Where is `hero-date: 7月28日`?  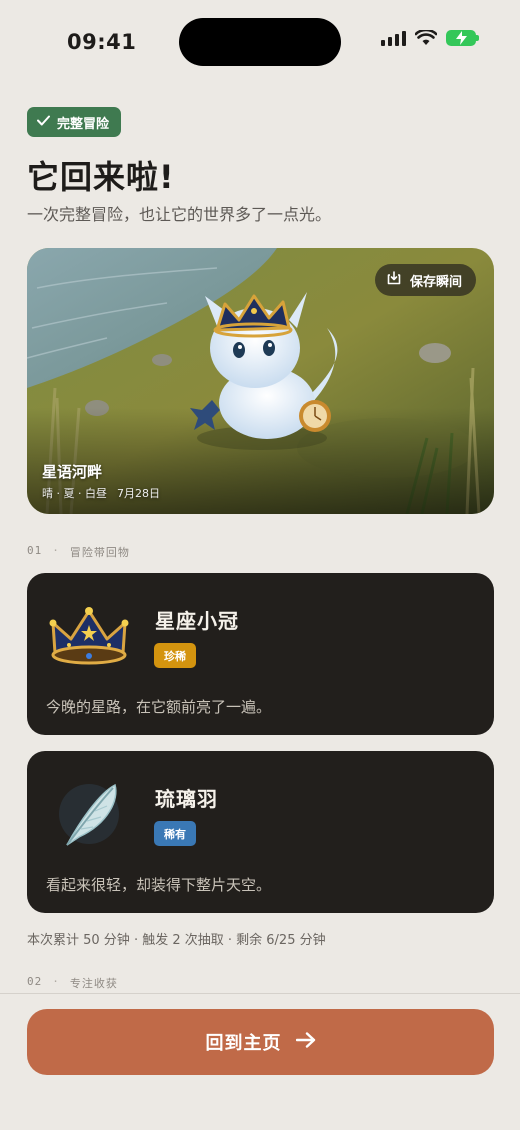
hero-date: 7月28日 is located at coordinates (138, 493).